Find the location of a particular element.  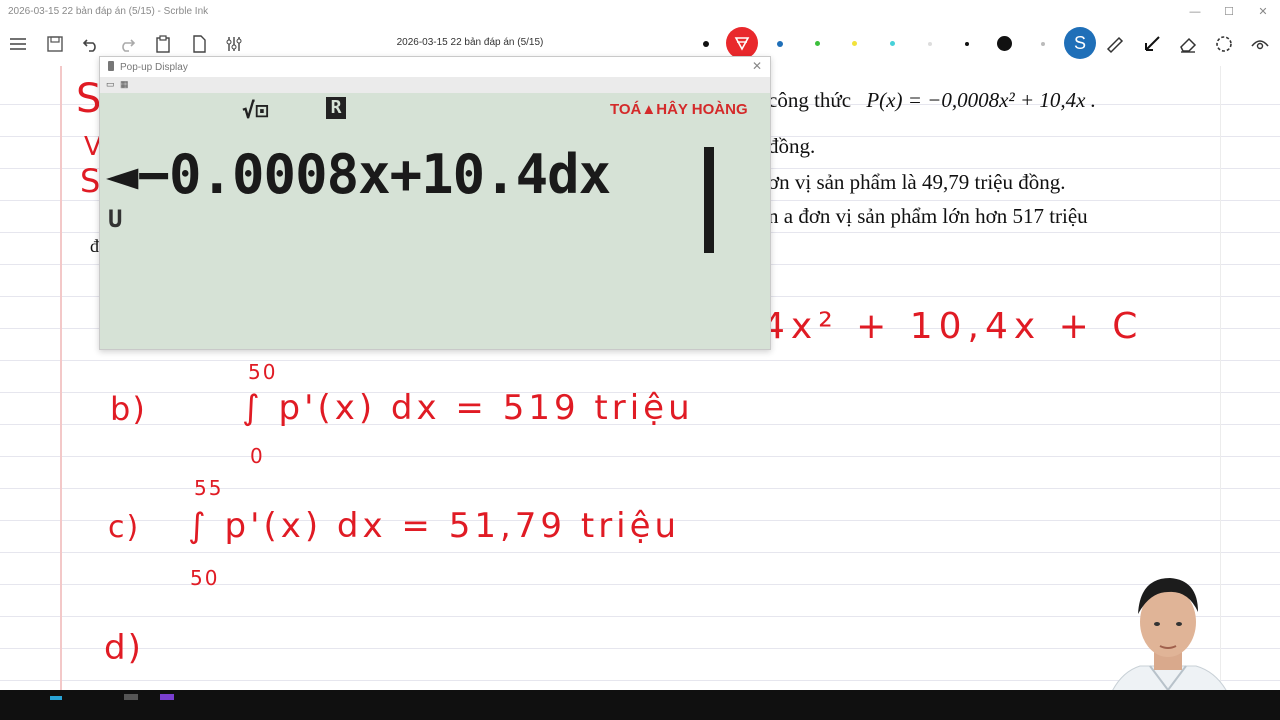

problem-line-1: công thức P(x) = −0,0008x² + 10,4x . is located at coordinates (932, 100).